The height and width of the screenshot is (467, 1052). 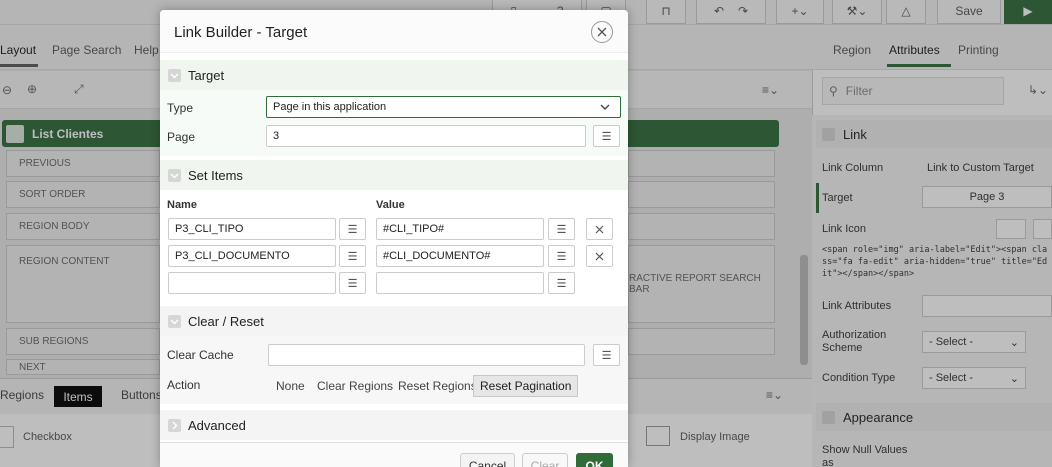 I want to click on type-label: Type, so click(x=180, y=108).